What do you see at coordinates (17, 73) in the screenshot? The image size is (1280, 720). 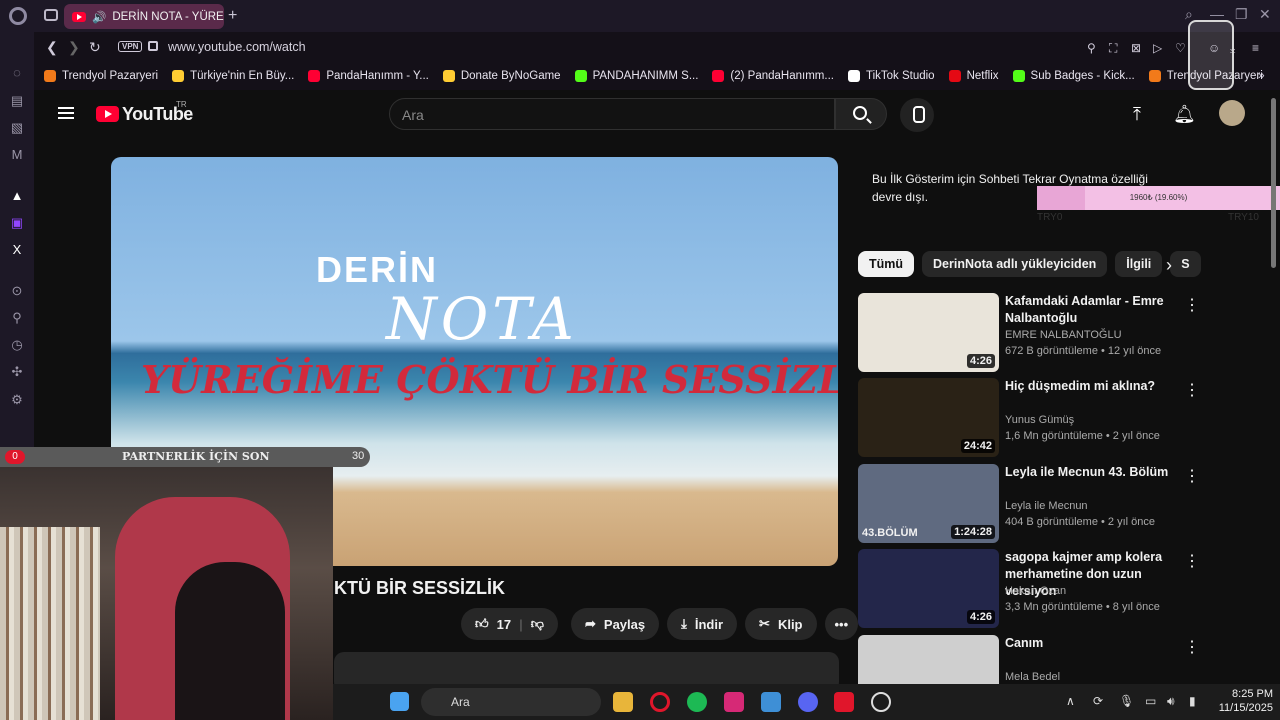 I see `aria-icon: ◌` at bounding box center [17, 73].